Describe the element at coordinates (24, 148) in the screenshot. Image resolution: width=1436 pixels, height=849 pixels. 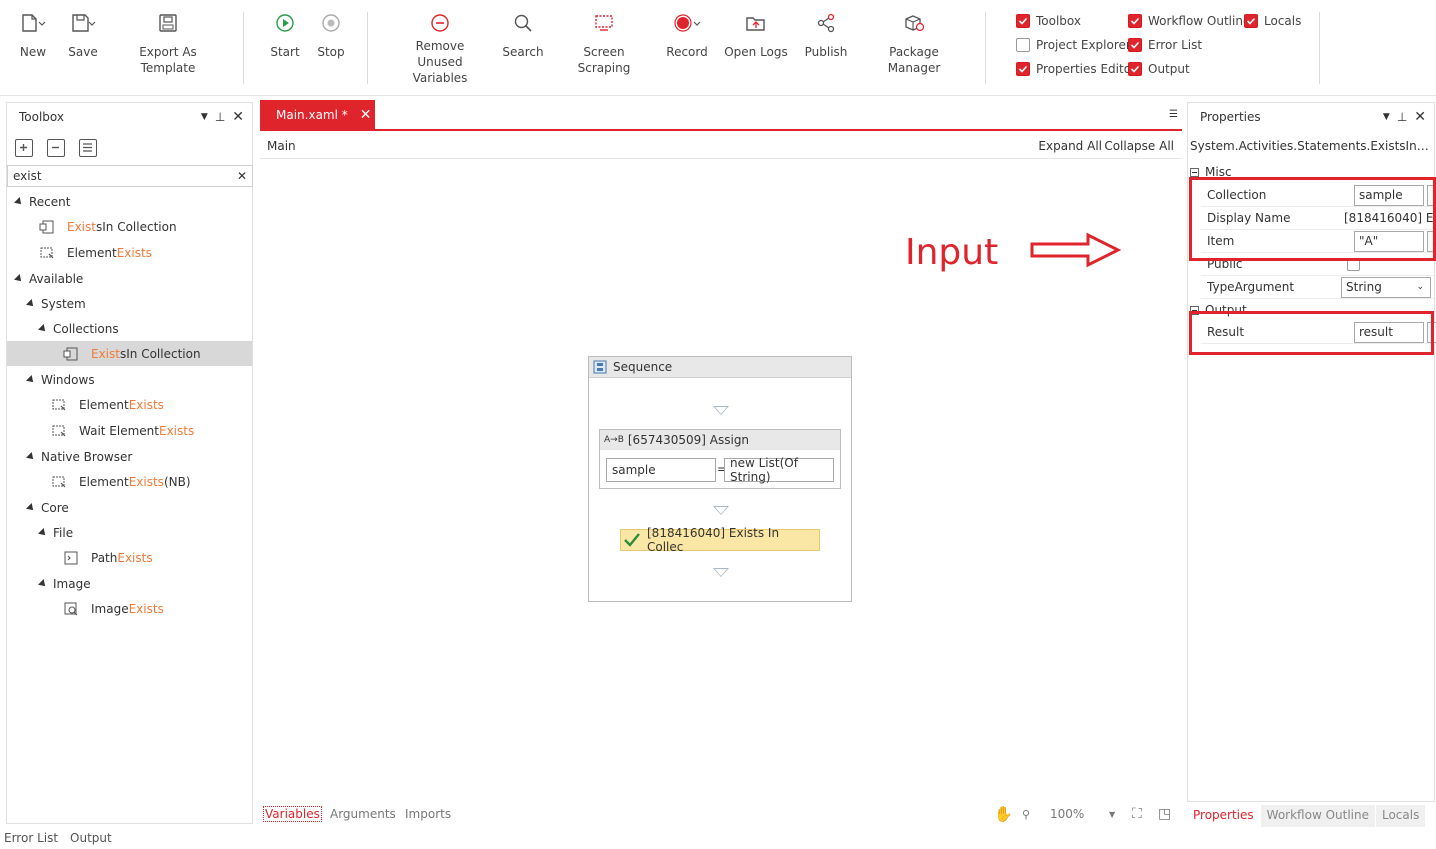
I see `expand-all-icon` at that location.